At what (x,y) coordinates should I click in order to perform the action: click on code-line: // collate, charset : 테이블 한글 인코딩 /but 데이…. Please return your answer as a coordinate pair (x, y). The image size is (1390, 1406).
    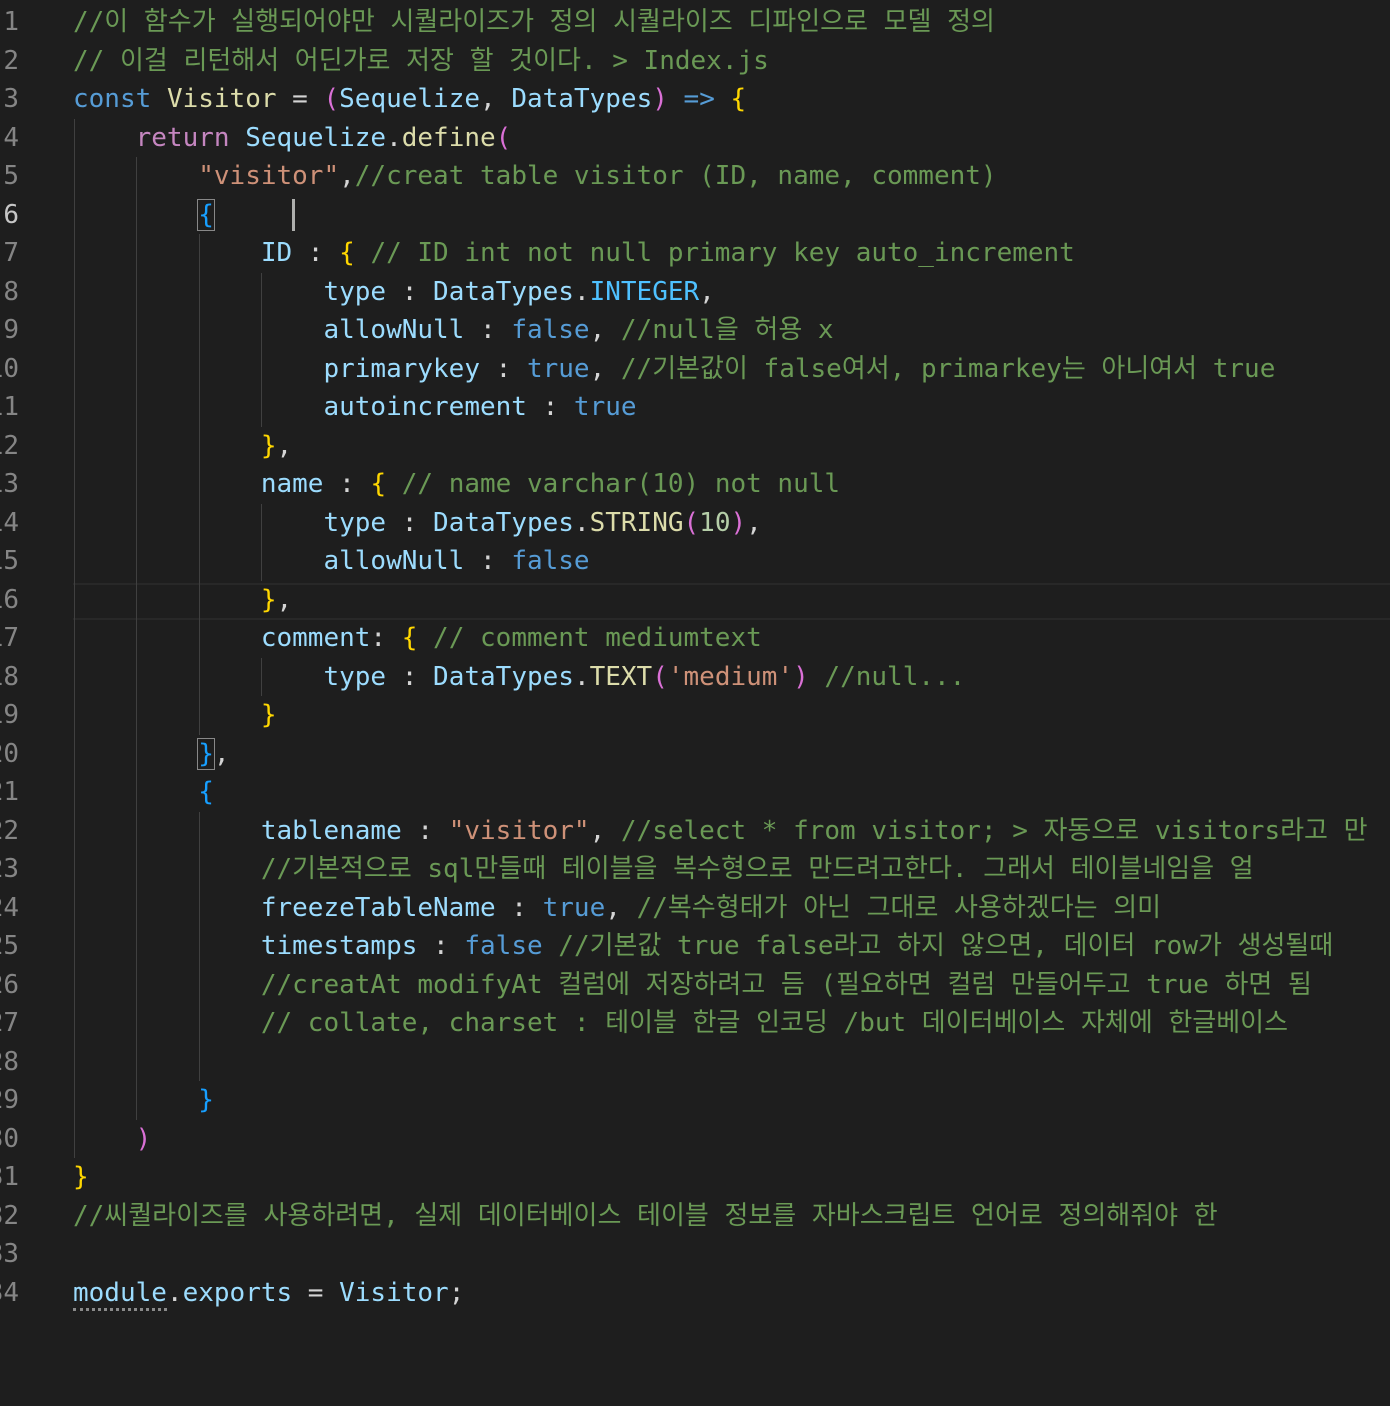
    Looking at the image, I should click on (680, 1023).